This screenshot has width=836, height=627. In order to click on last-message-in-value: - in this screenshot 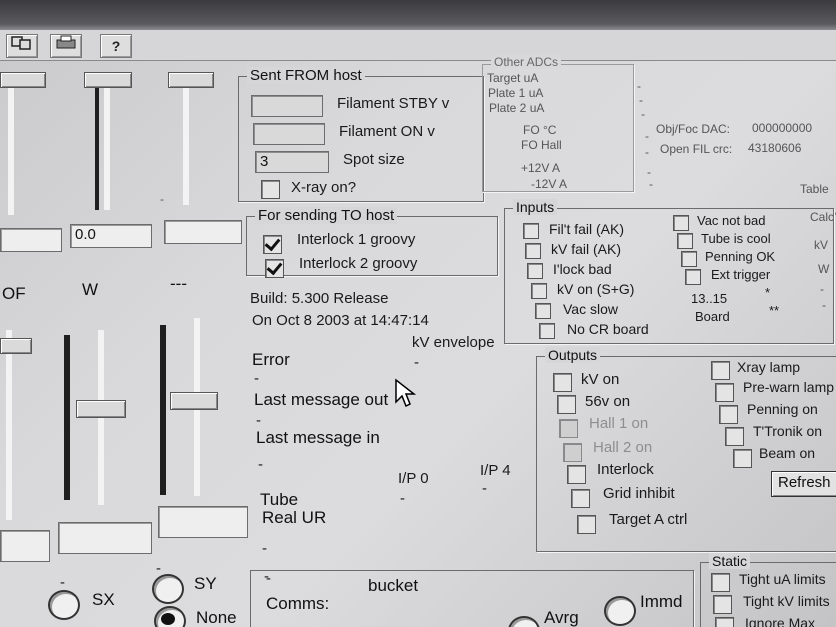, I will do `click(260, 464)`.